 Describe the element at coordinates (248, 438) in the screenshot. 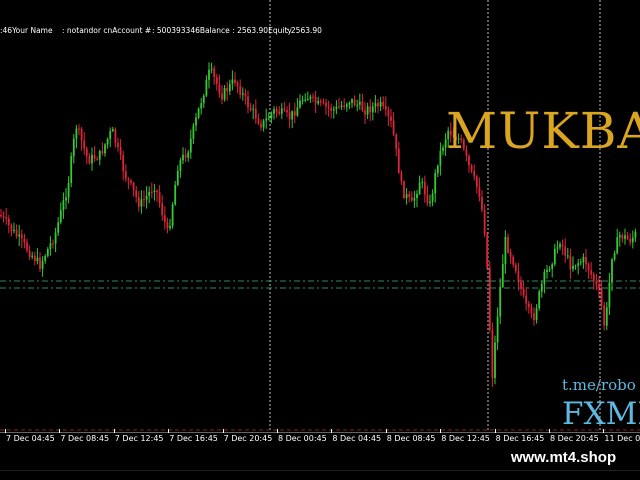

I see `time-tick-label: 7 Dec 20:45` at that location.